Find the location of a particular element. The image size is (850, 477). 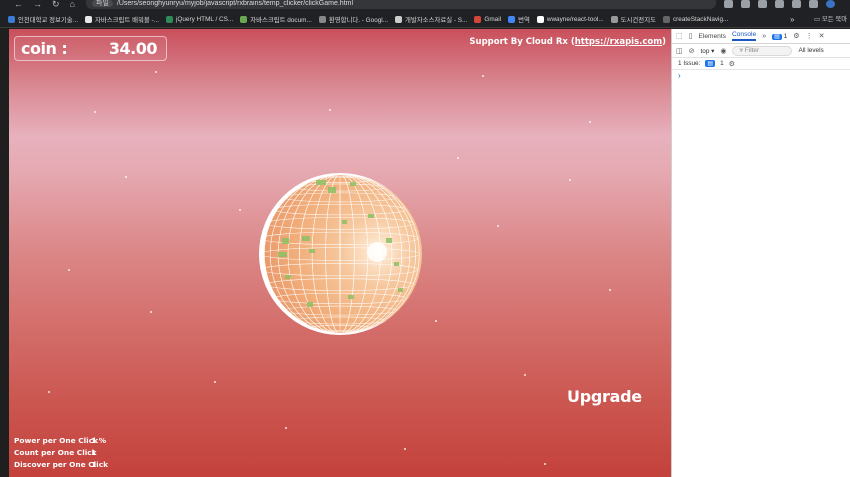

extensions-puzzle-icon is located at coordinates (796, 4).